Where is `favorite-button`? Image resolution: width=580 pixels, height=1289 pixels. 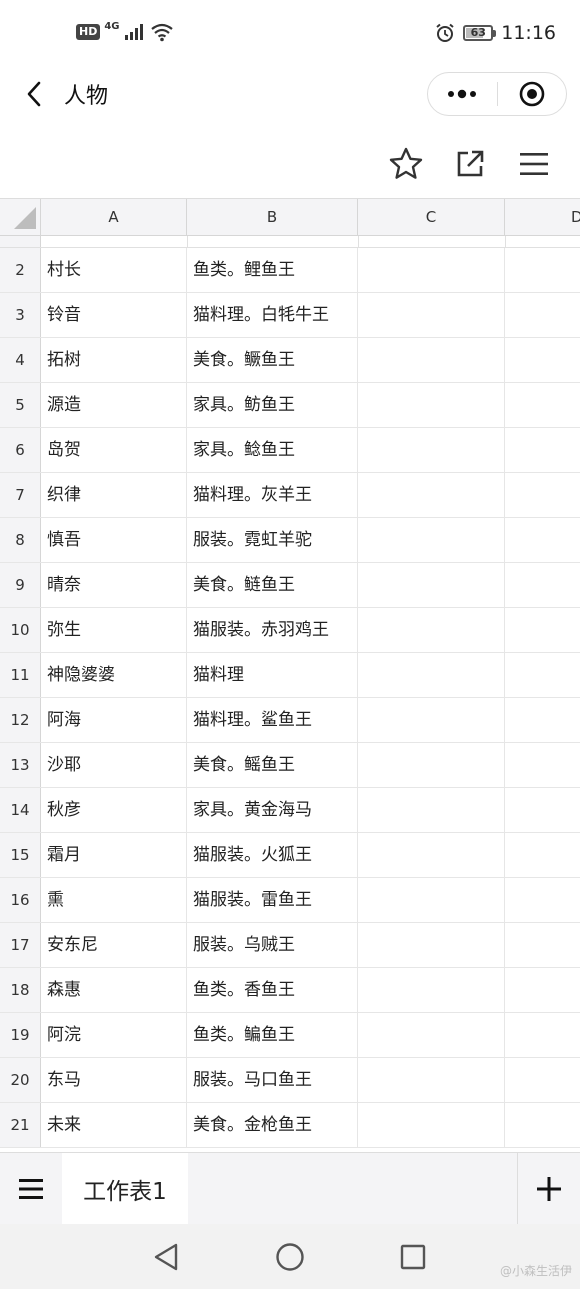 favorite-button is located at coordinates (406, 164).